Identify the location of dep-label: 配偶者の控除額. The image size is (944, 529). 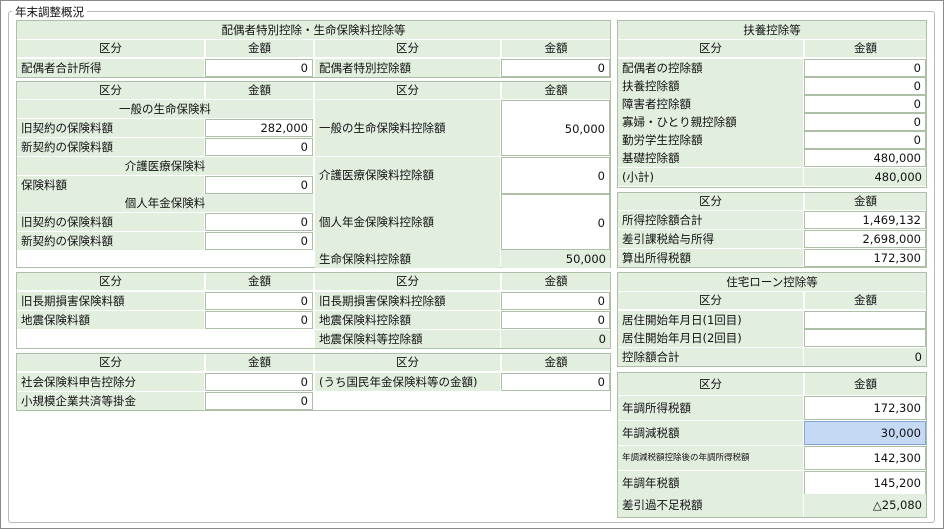
(710, 68).